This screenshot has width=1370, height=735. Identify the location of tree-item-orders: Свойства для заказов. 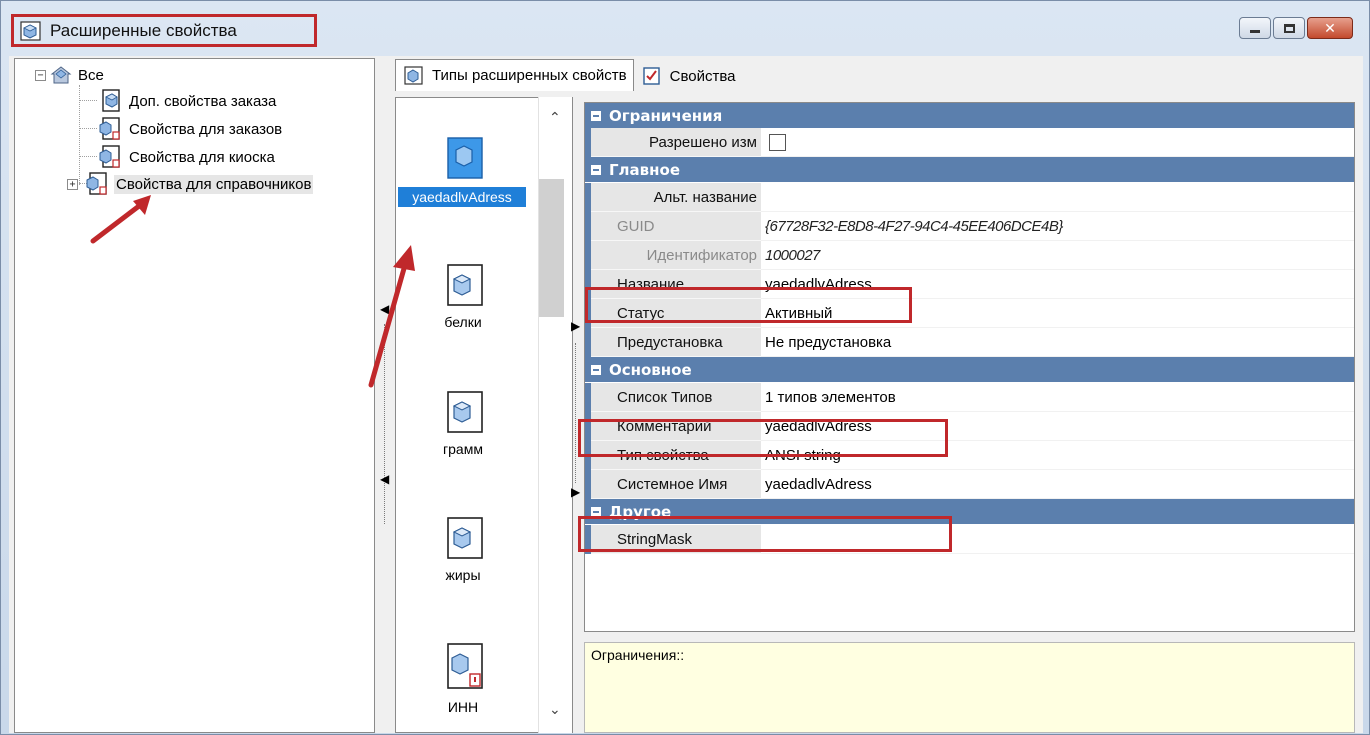
(190, 129).